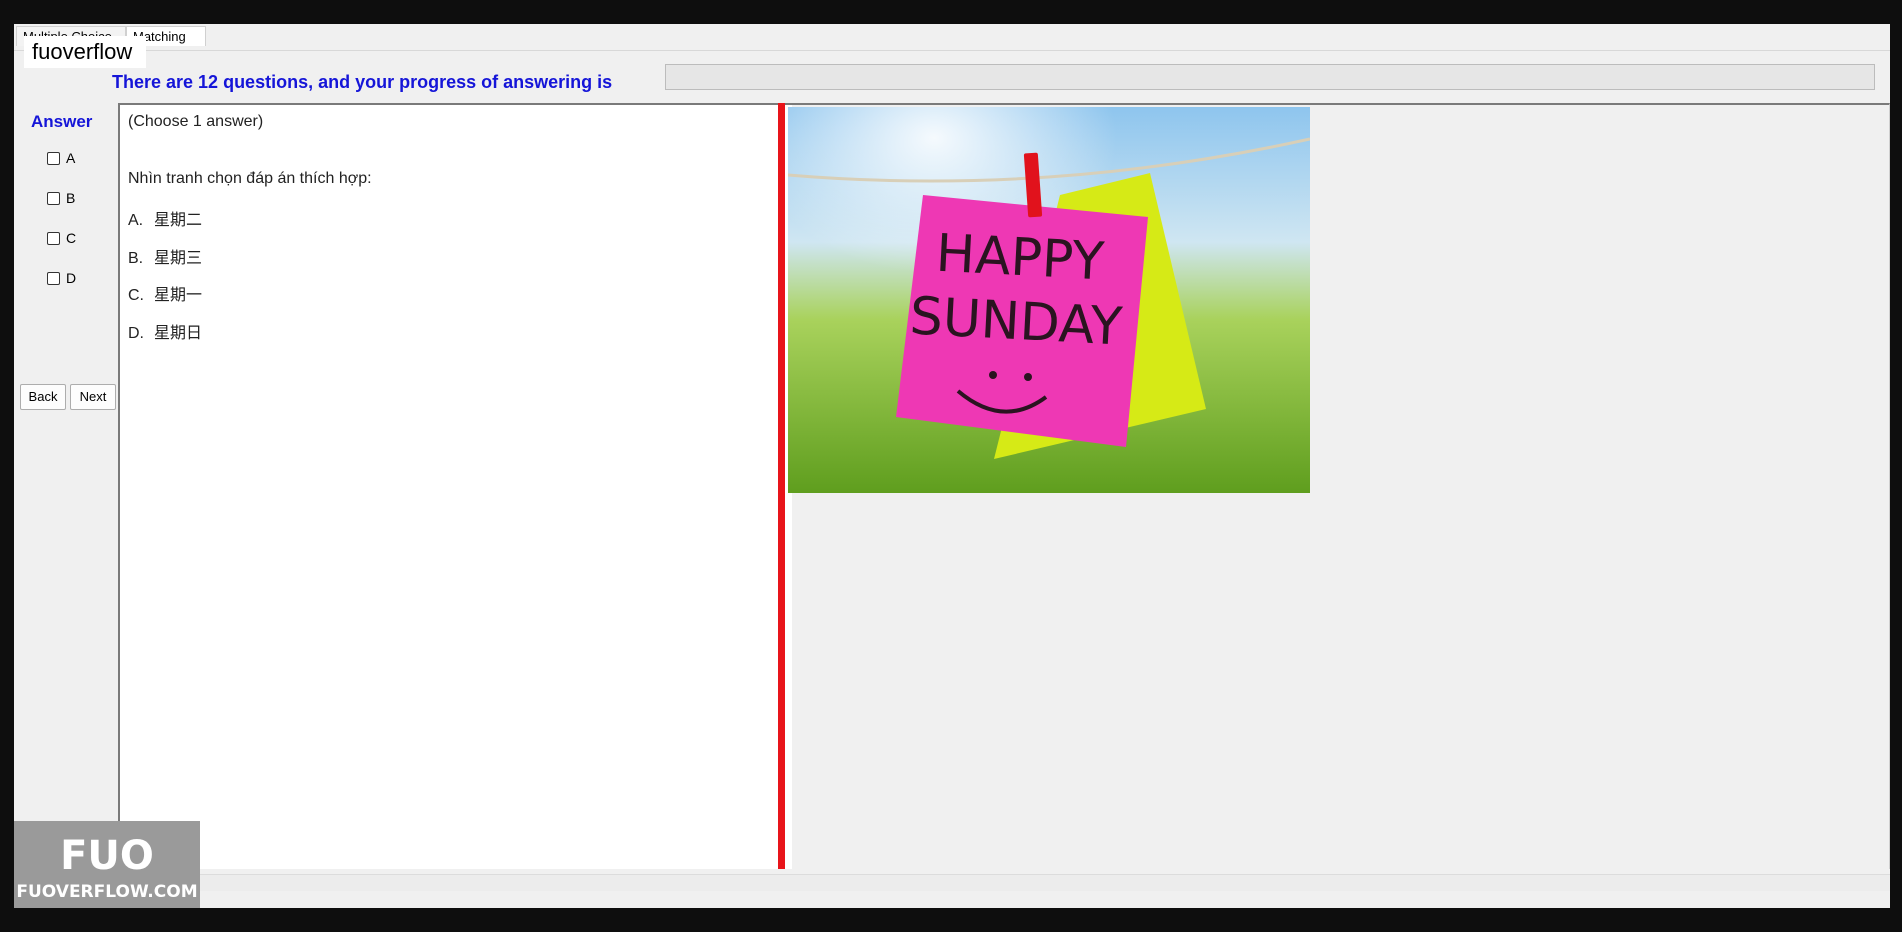  I want to click on answer-checkbox-c, so click(53, 238).